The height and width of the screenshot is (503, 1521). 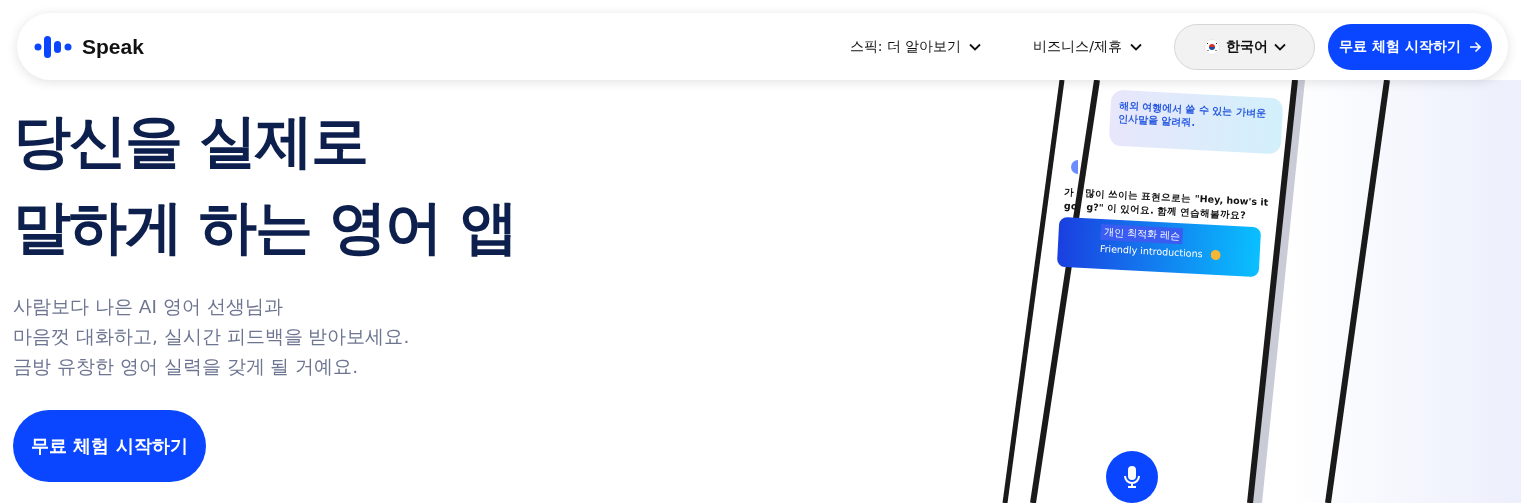 I want to click on hero-heading: 당신을 실제로 말하게 하는 영어 앱, so click(x=265, y=184).